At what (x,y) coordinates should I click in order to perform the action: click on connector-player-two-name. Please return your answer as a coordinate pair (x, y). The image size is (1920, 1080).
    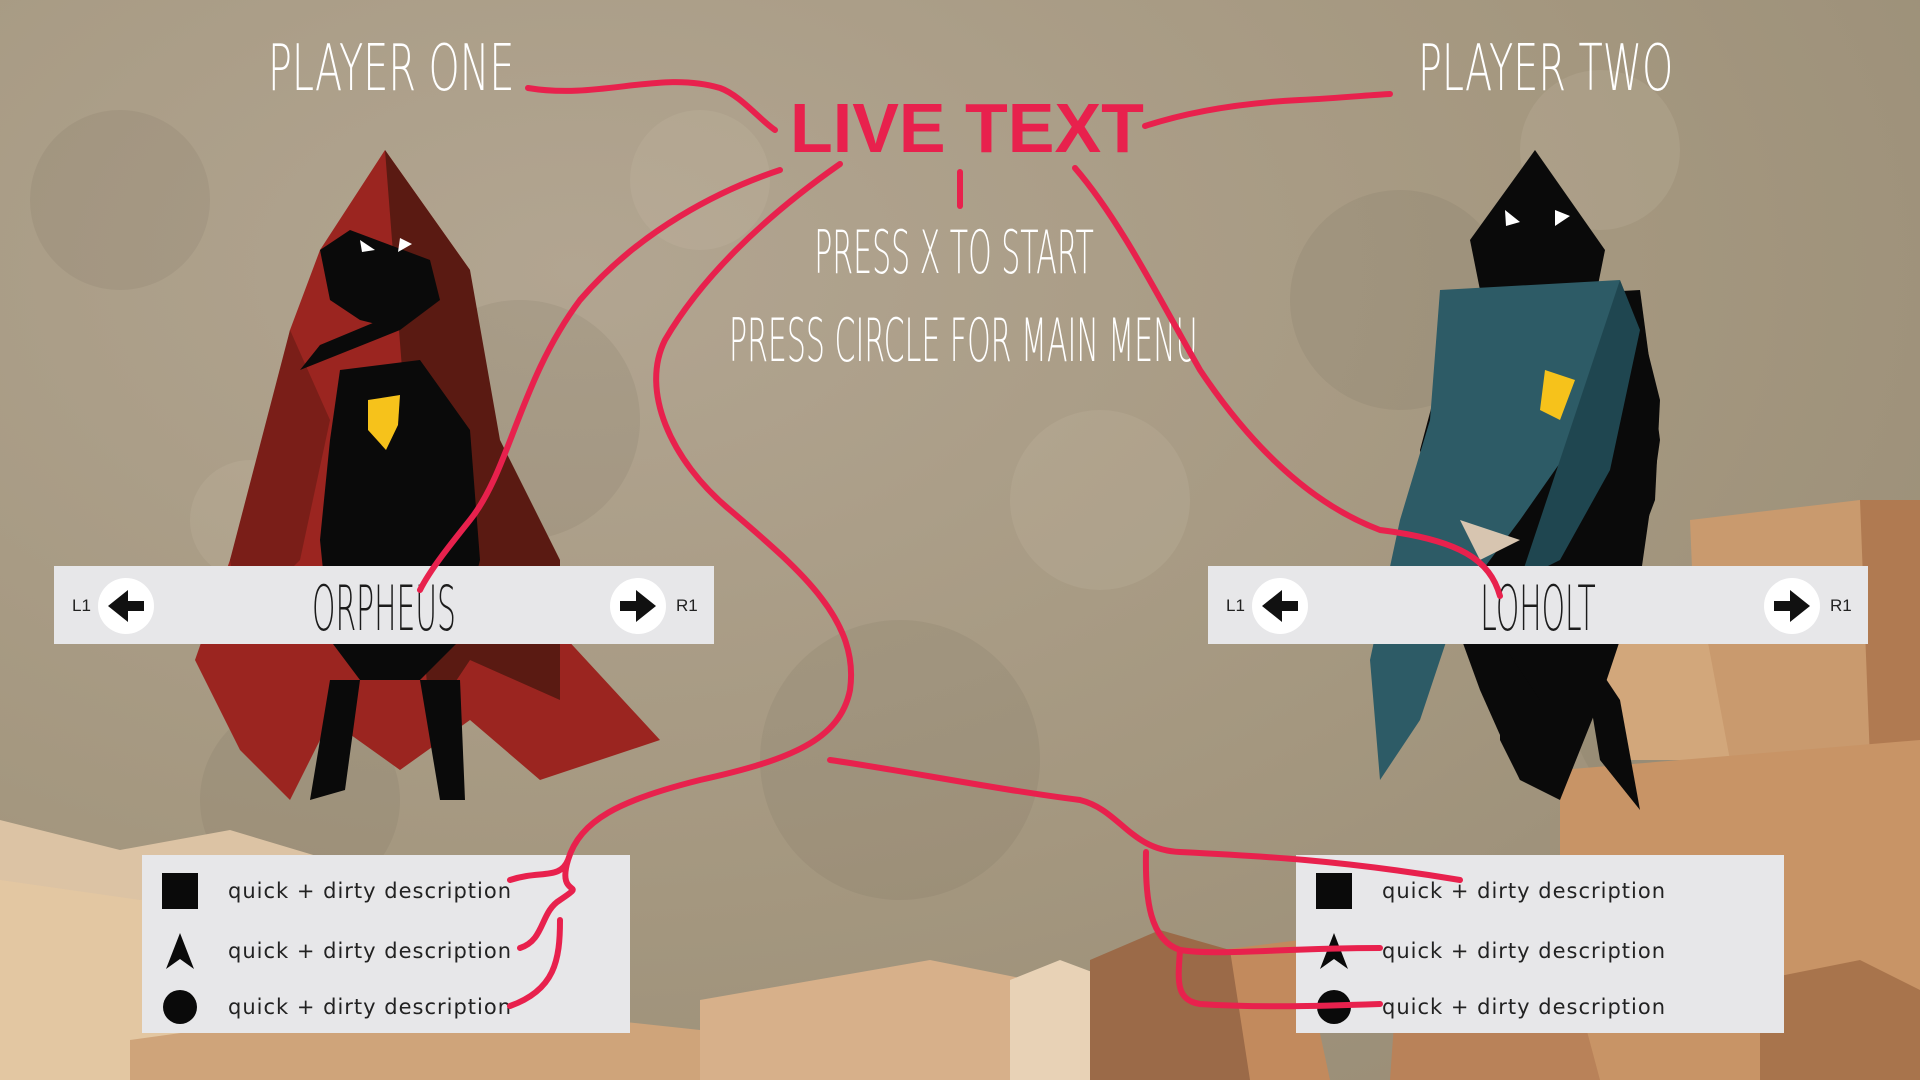
    Looking at the image, I should click on (1287, 382).